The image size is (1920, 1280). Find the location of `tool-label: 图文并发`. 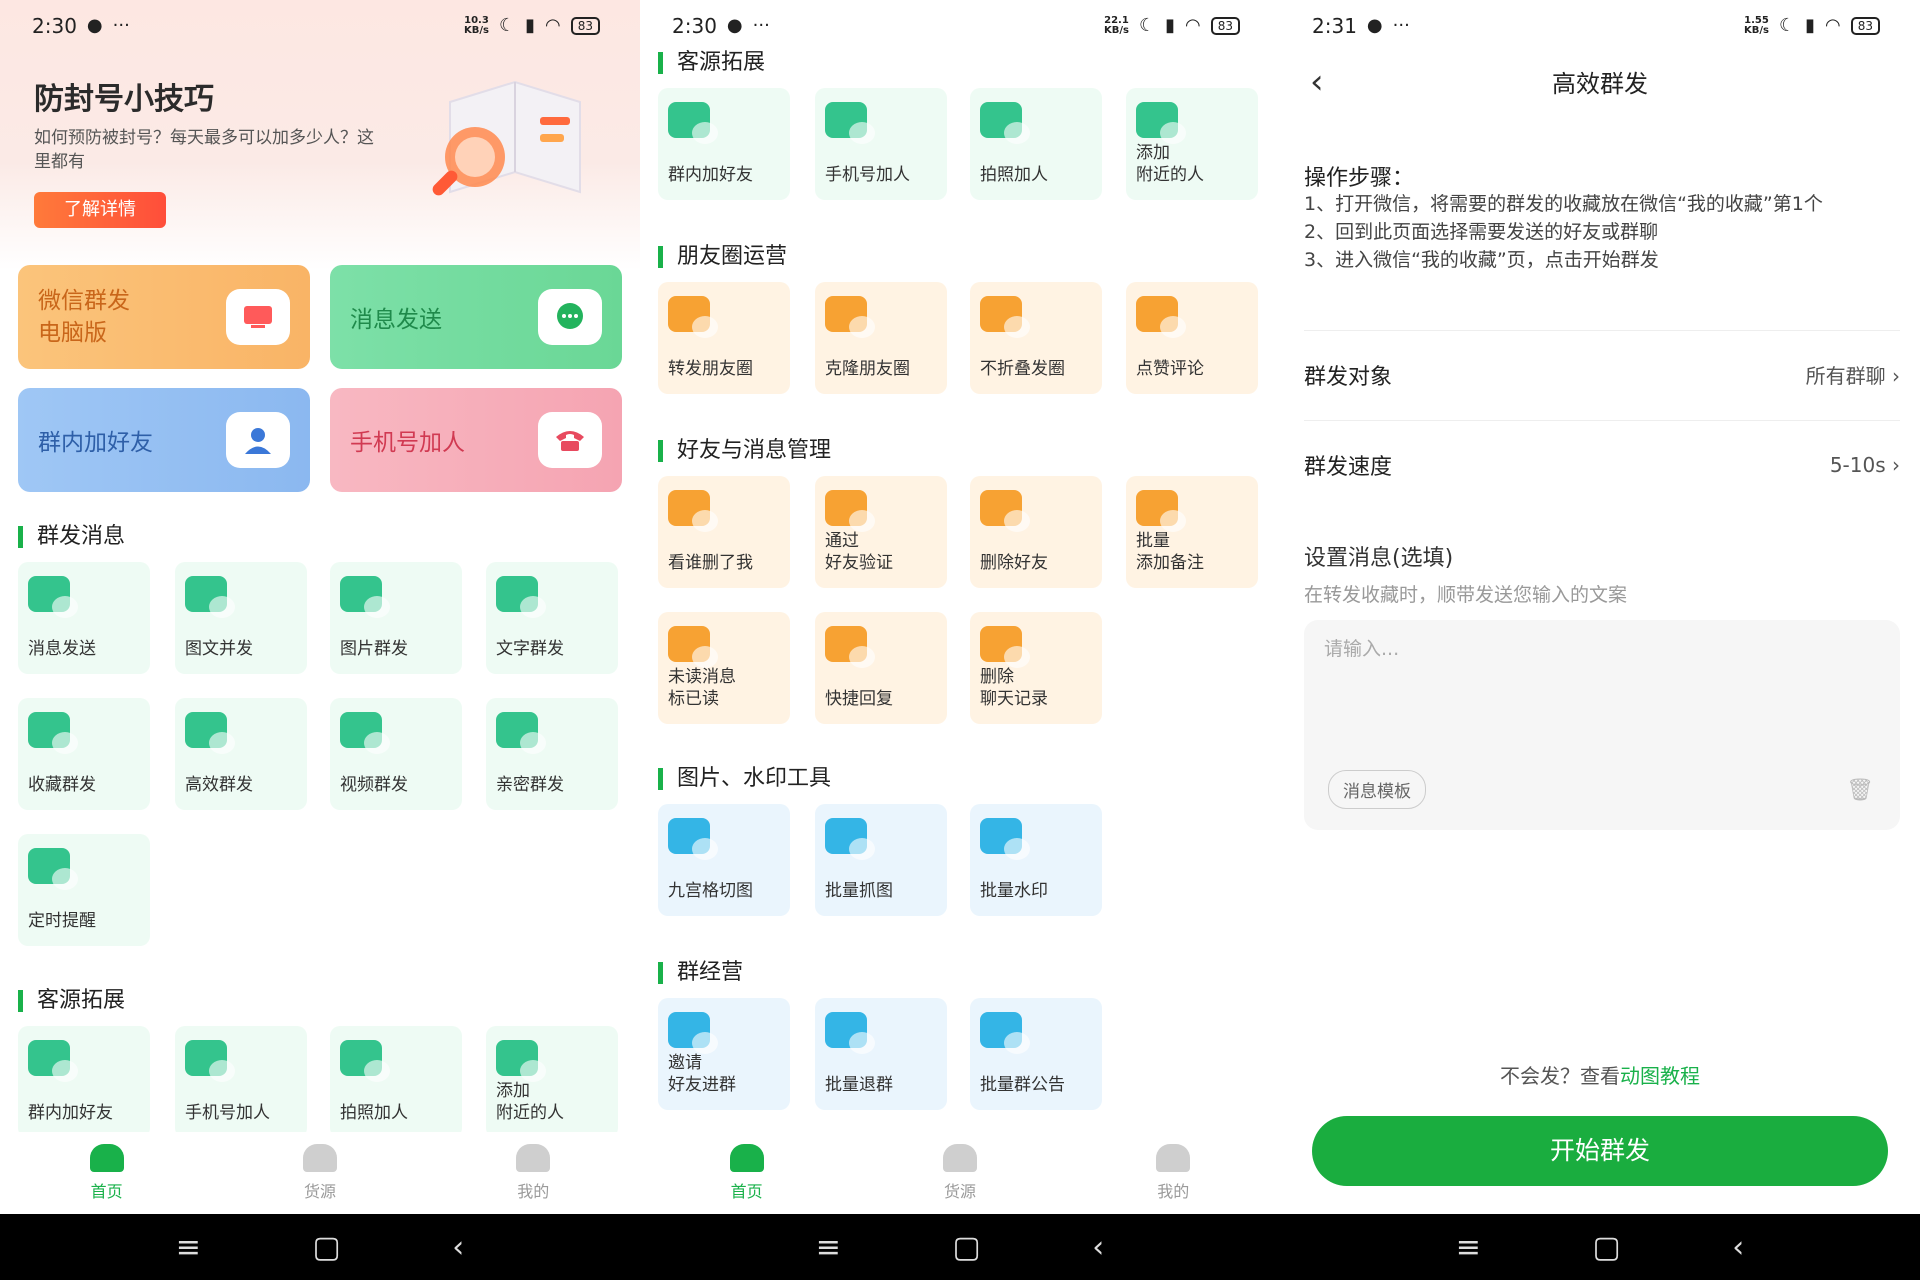

tool-label: 图文并发 is located at coordinates (219, 649).